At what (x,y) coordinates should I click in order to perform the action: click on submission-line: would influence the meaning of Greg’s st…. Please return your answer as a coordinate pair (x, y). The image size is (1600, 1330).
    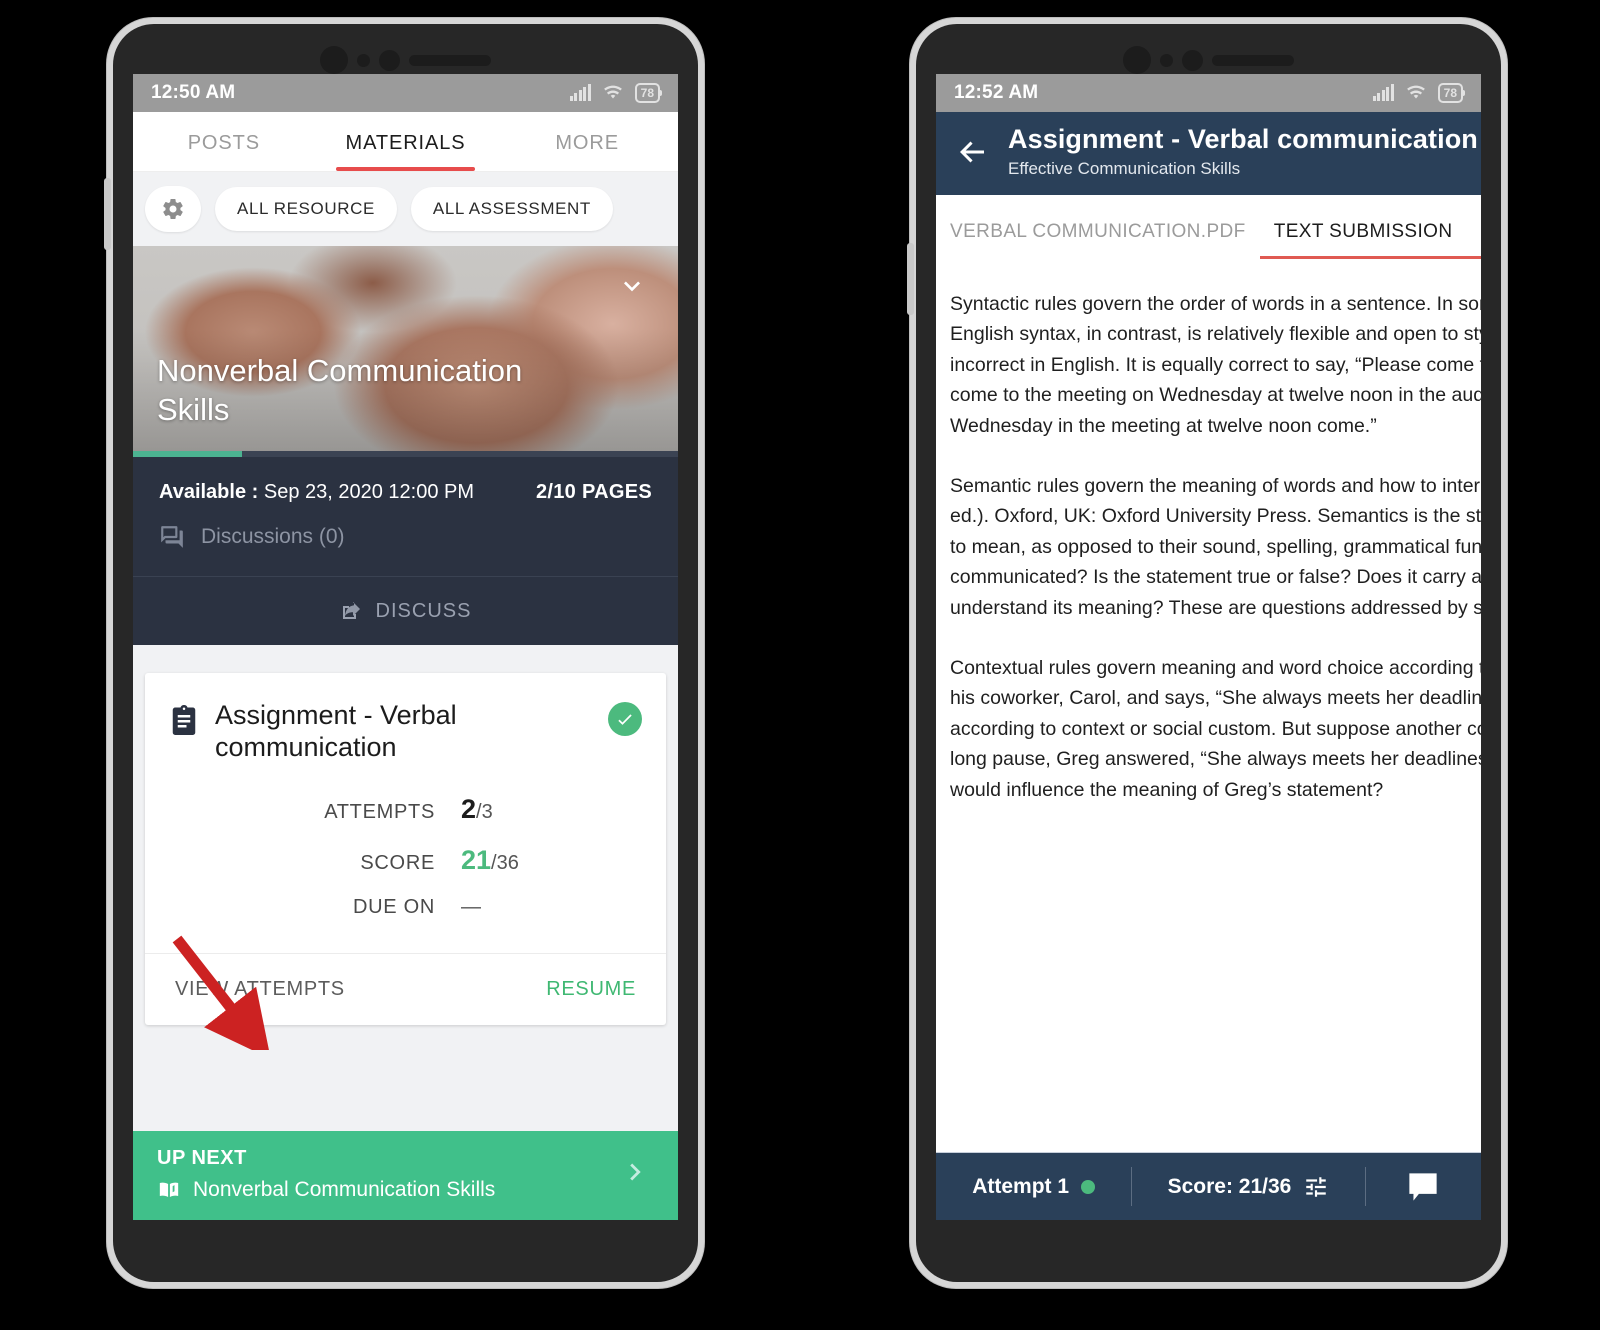
    Looking at the image, I should click on (1167, 789).